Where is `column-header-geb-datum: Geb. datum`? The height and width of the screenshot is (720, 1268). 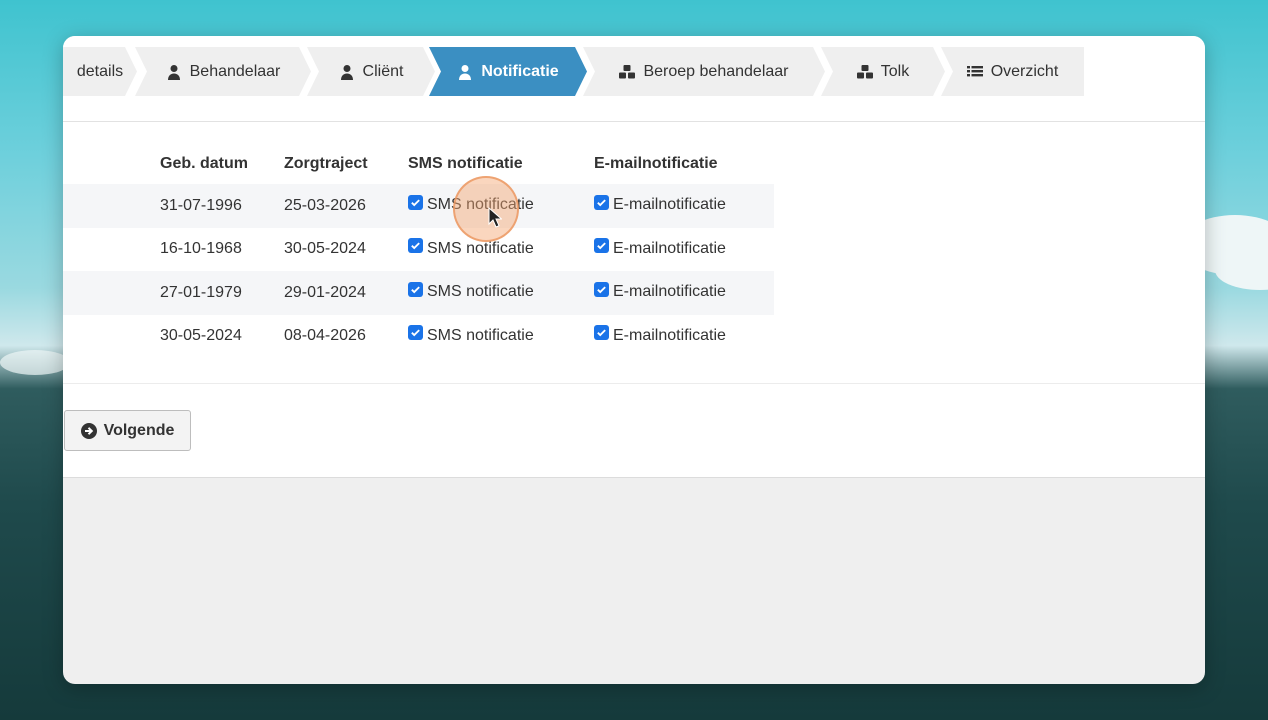 column-header-geb-datum: Geb. datum is located at coordinates (204, 163).